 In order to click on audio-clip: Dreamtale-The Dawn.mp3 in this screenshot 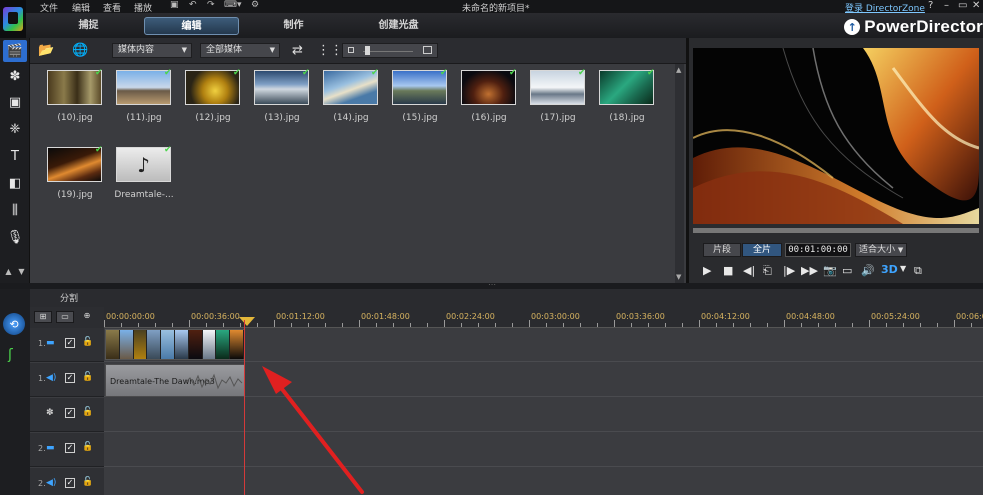, I will do `click(175, 380)`.